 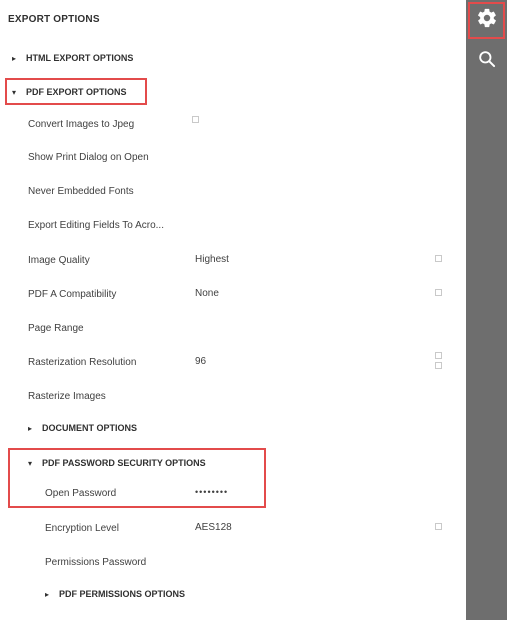 I want to click on row-label: PDF A Compatibility, so click(x=72, y=294).